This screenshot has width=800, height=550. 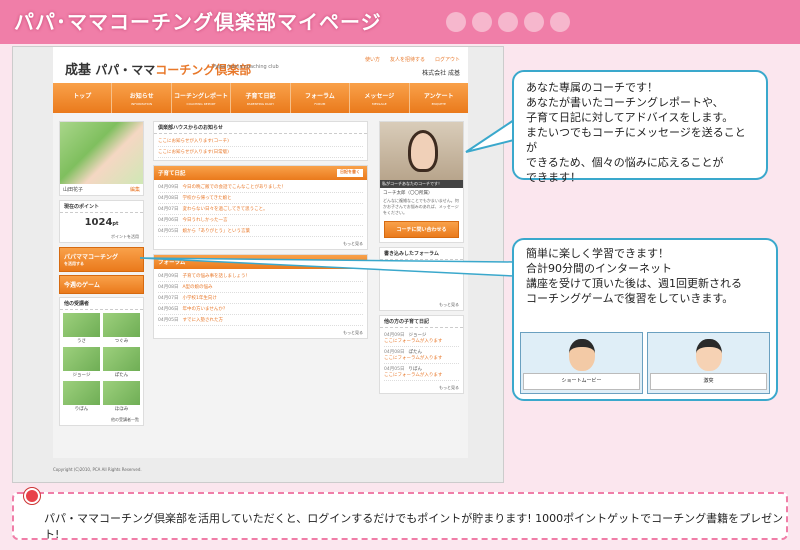 What do you see at coordinates (81, 396) in the screenshot?
I see `friend-item: りぼん` at bounding box center [81, 396].